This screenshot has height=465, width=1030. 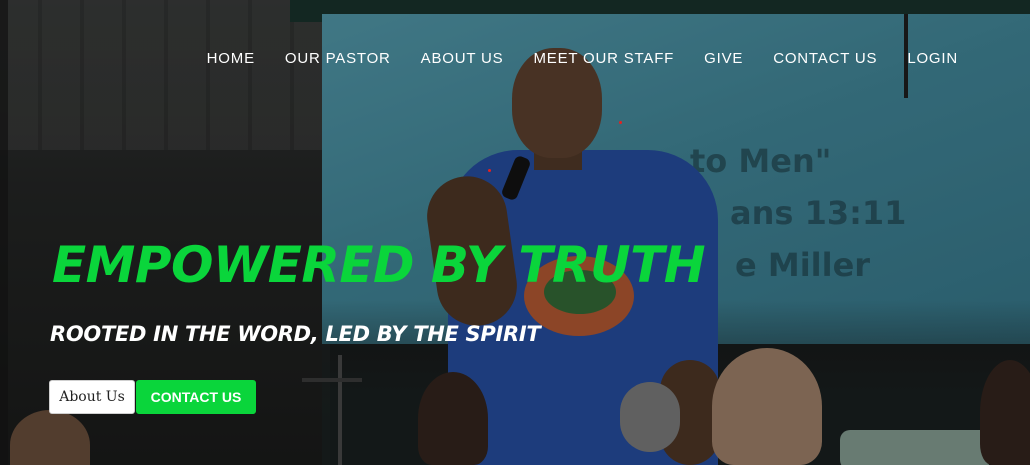 I want to click on hero-button-group: About Us CONTACT US, so click(x=152, y=397).